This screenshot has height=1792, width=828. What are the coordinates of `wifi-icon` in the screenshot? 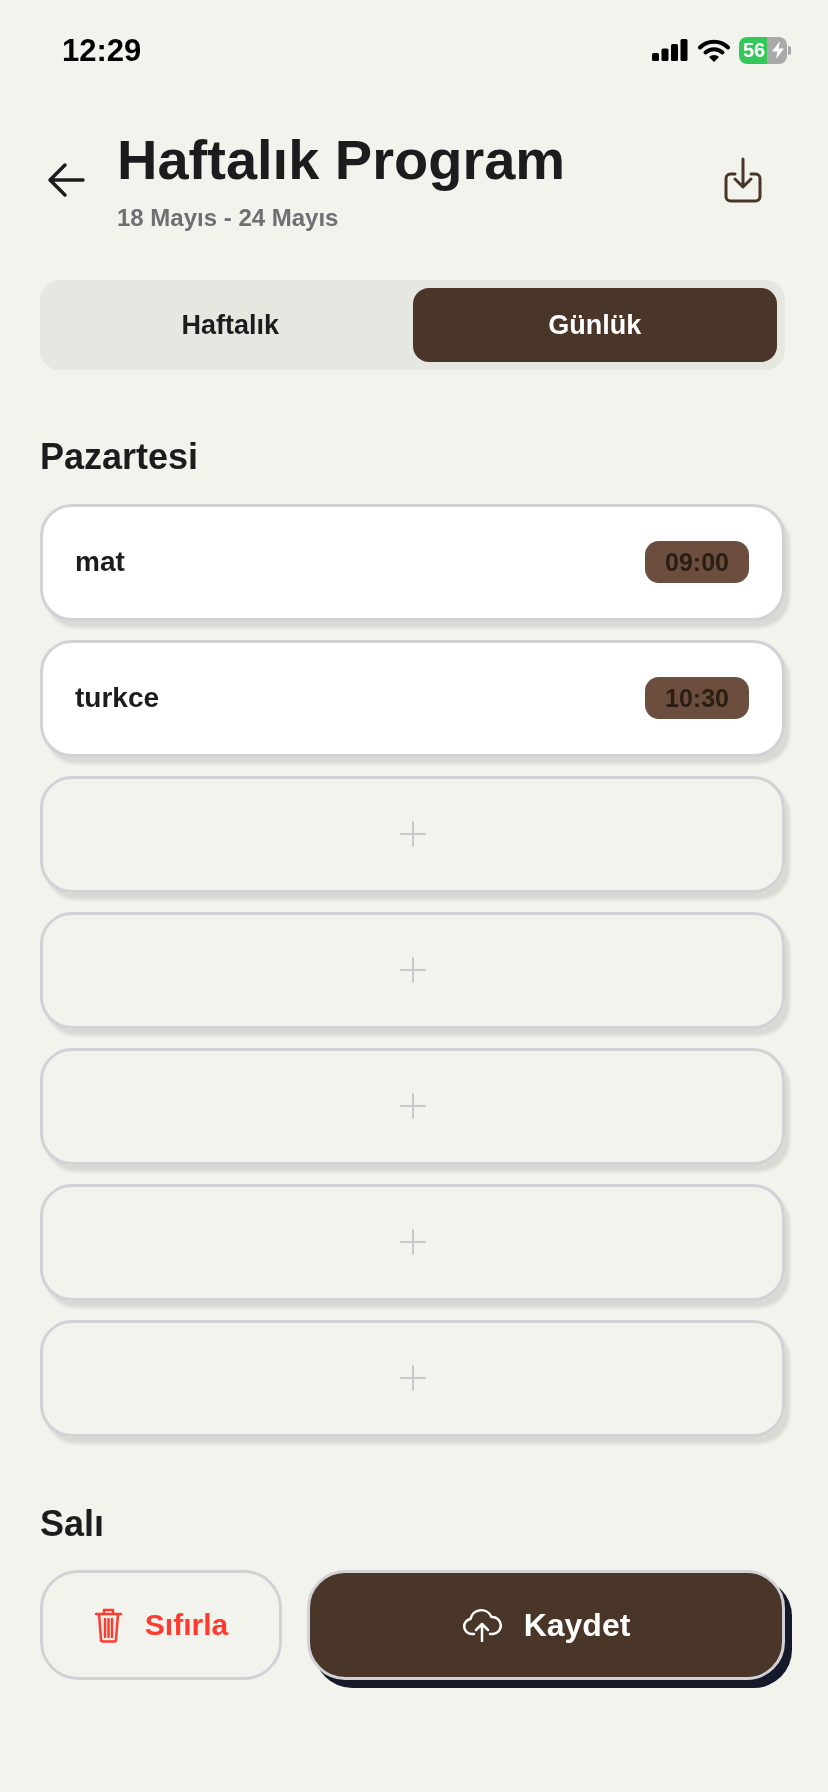 It's located at (714, 50).